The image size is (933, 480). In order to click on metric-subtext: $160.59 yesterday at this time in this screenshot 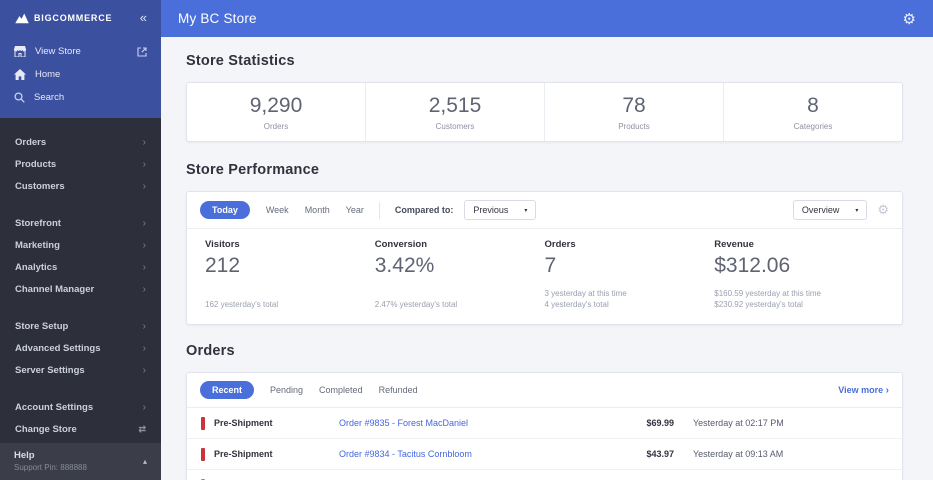, I will do `click(767, 293)`.